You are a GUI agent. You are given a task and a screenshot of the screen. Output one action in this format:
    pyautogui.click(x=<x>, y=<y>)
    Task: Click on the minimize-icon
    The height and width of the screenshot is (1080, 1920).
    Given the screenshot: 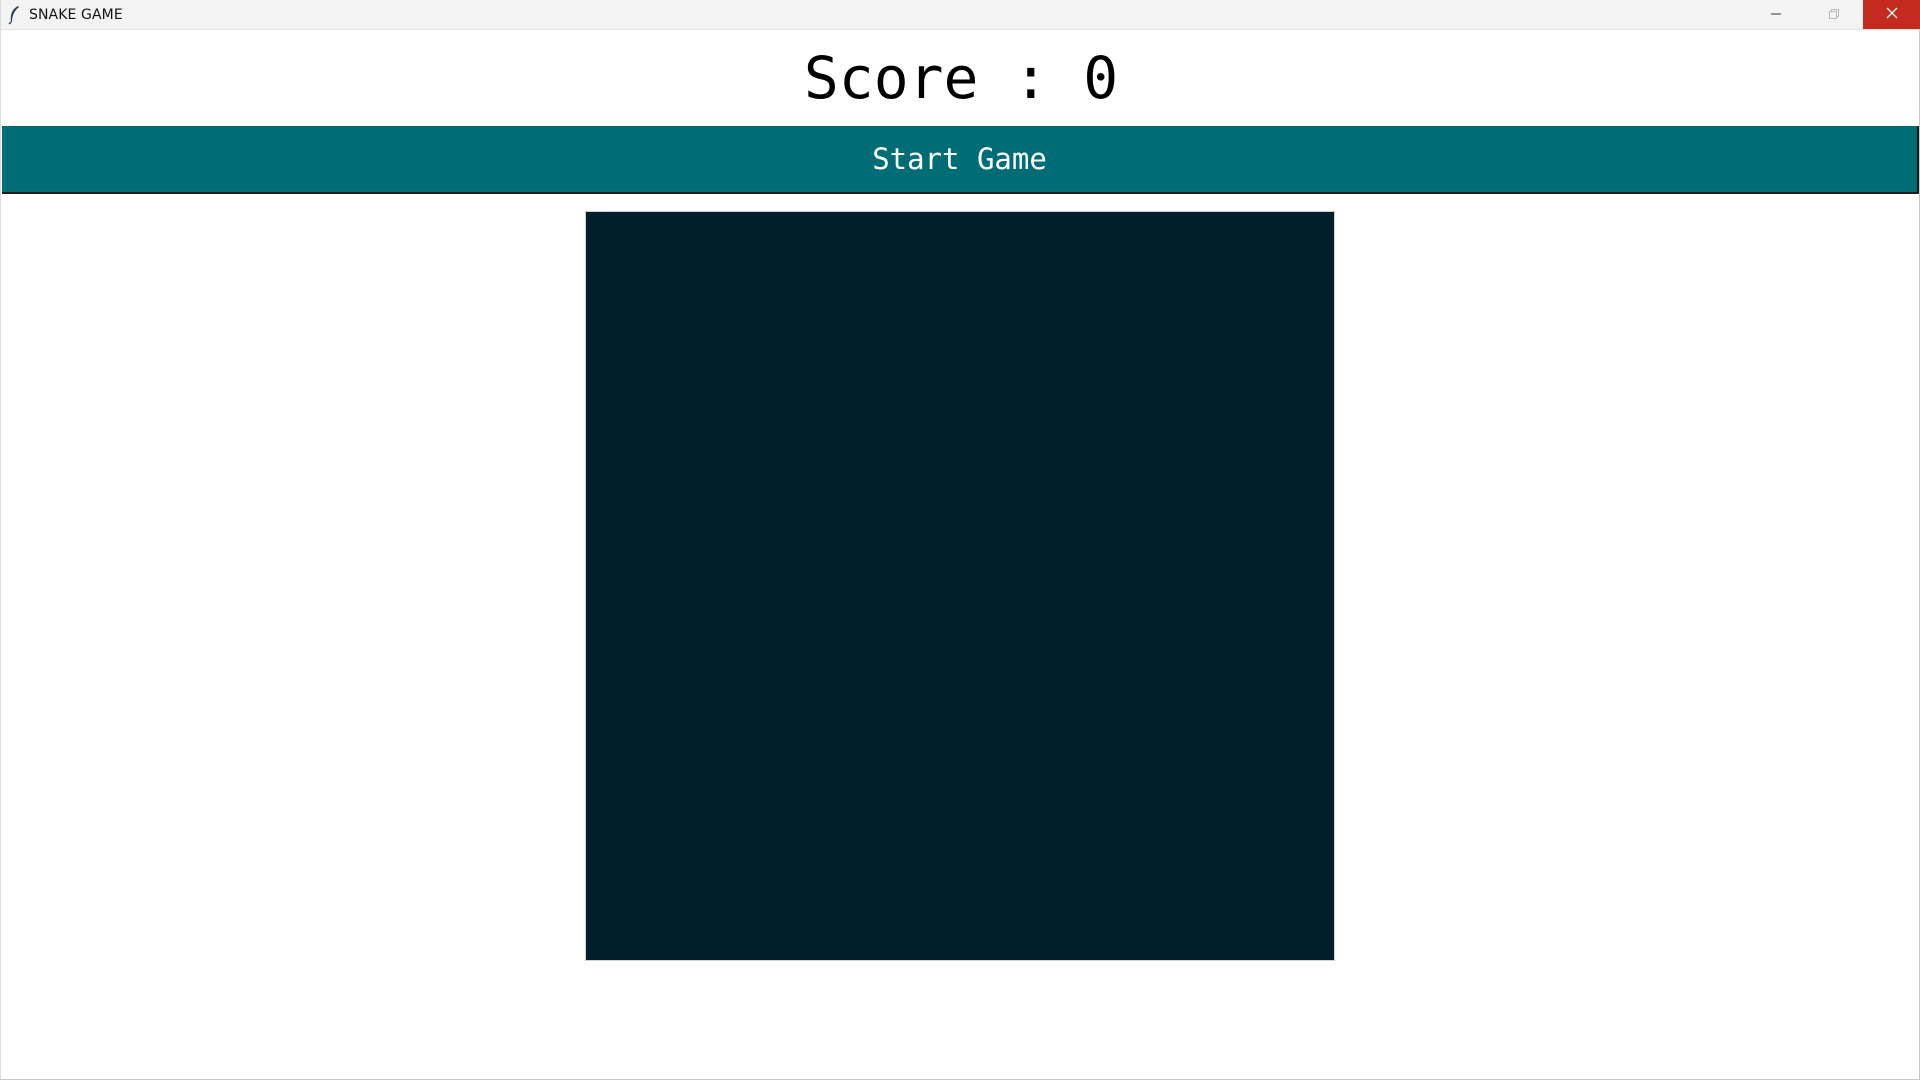 What is the action you would take?
    pyautogui.click(x=1776, y=14)
    